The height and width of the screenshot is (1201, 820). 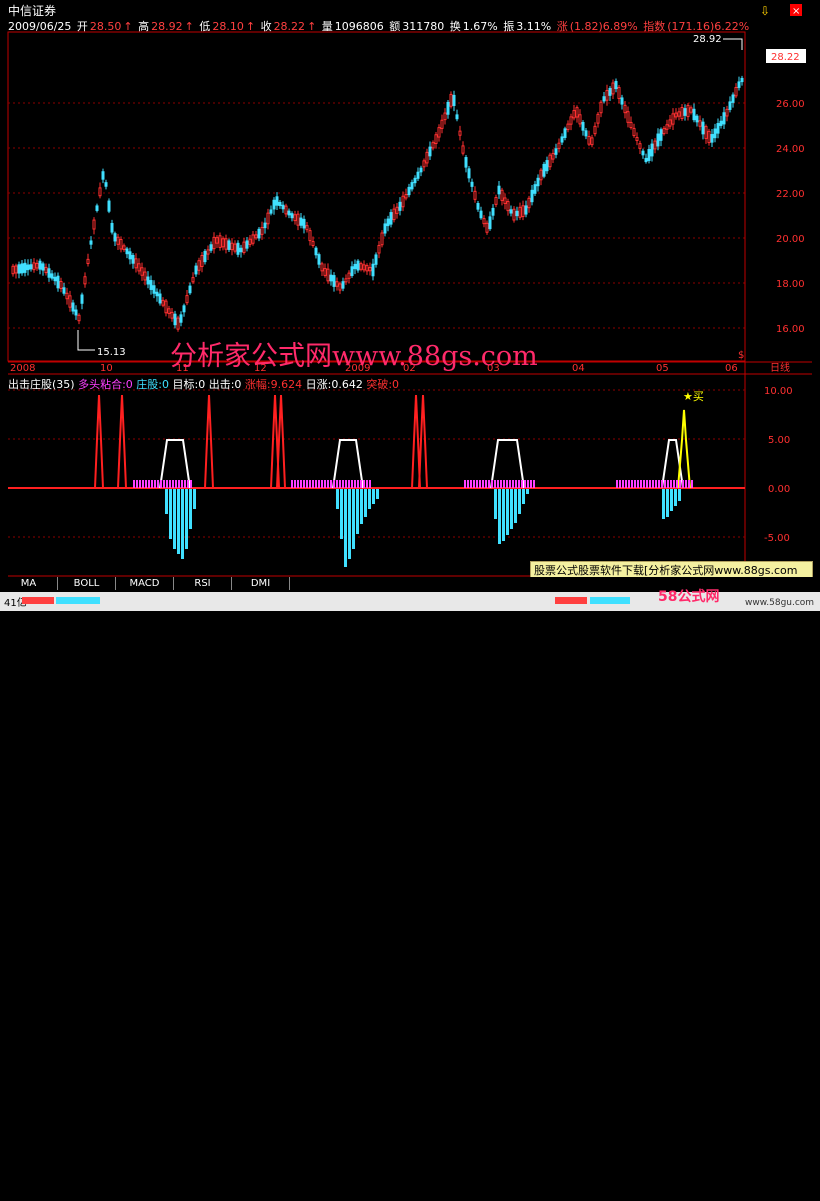 I want to click on price-tick: 22.00, so click(x=790, y=194).